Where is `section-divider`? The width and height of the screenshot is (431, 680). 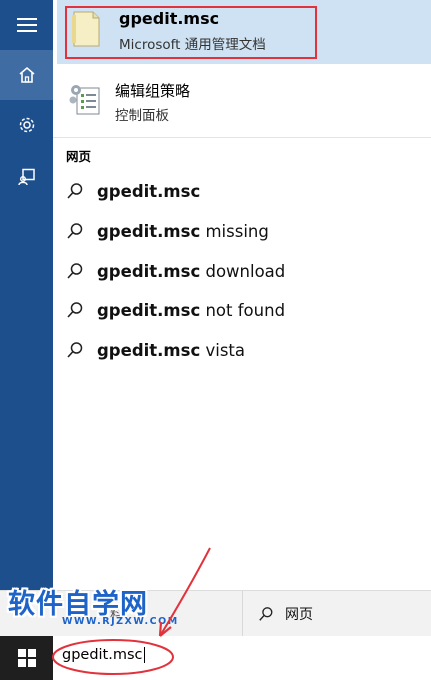 section-divider is located at coordinates (242, 137).